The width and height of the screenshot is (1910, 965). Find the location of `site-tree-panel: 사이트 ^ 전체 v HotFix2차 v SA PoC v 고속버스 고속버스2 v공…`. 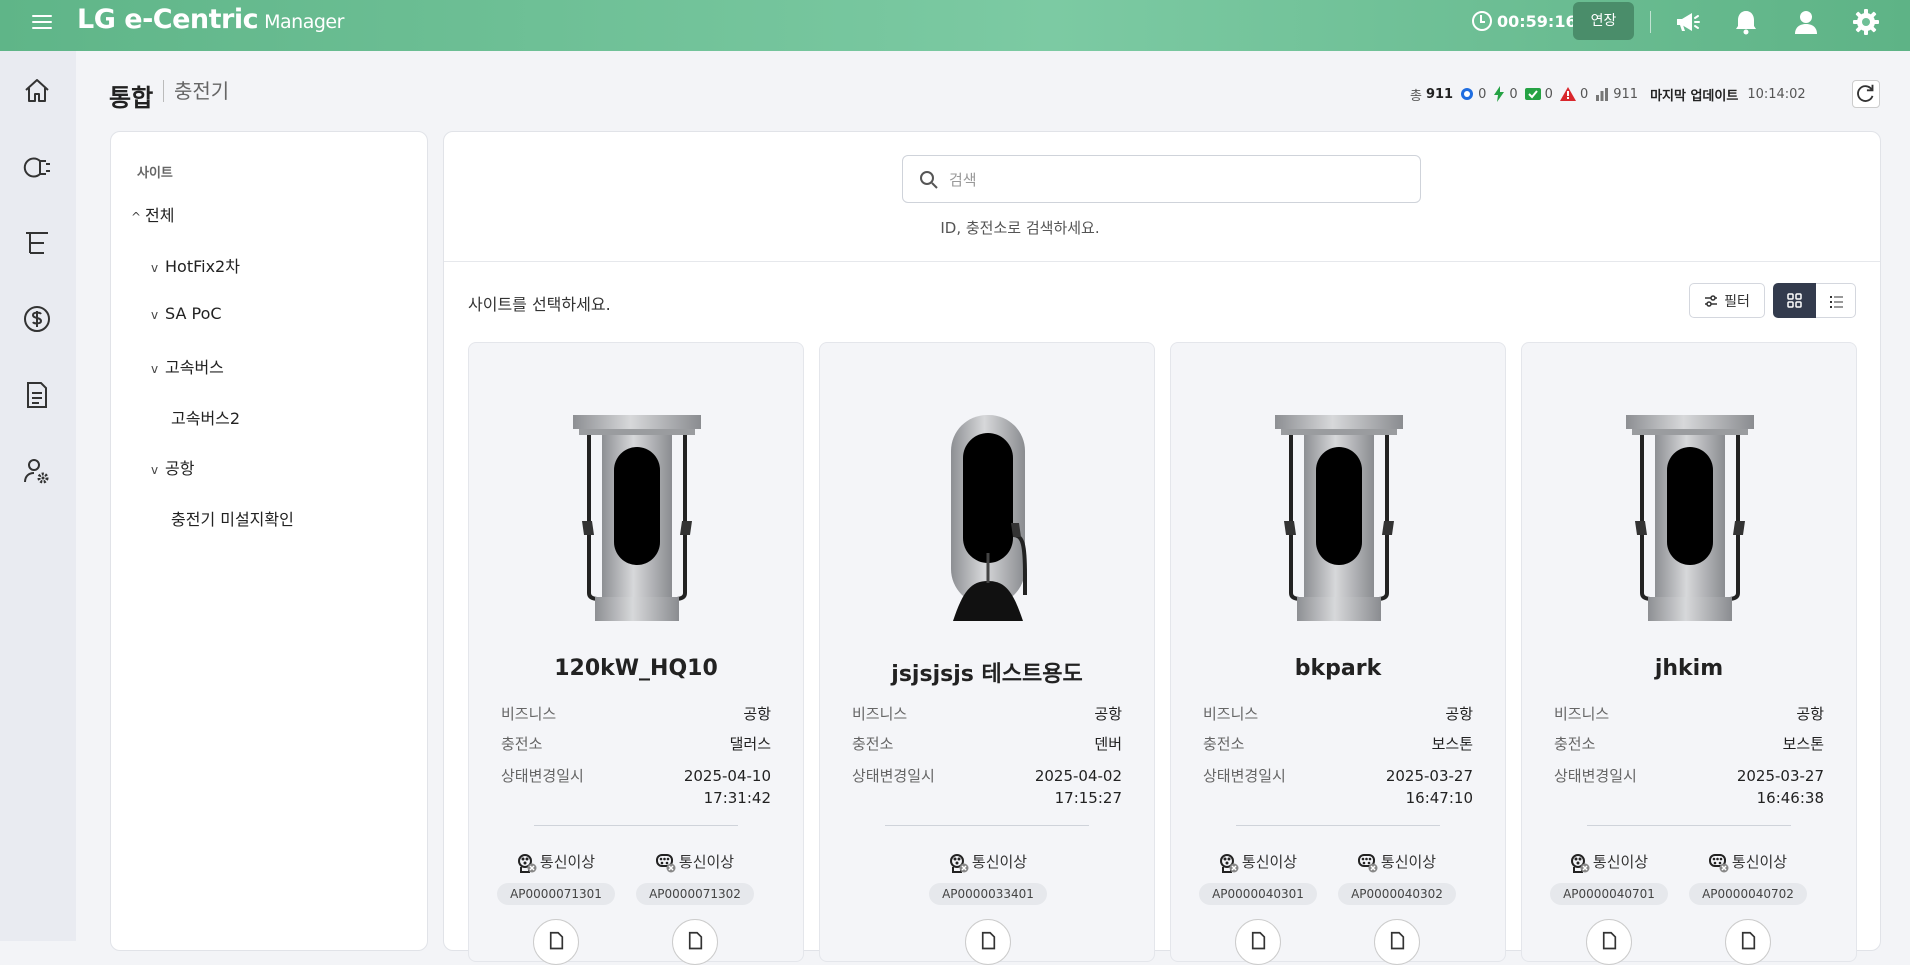

site-tree-panel: 사이트 ^ 전체 v HotFix2차 v SA PoC v 고속버스 고속버스2 v공… is located at coordinates (269, 541).